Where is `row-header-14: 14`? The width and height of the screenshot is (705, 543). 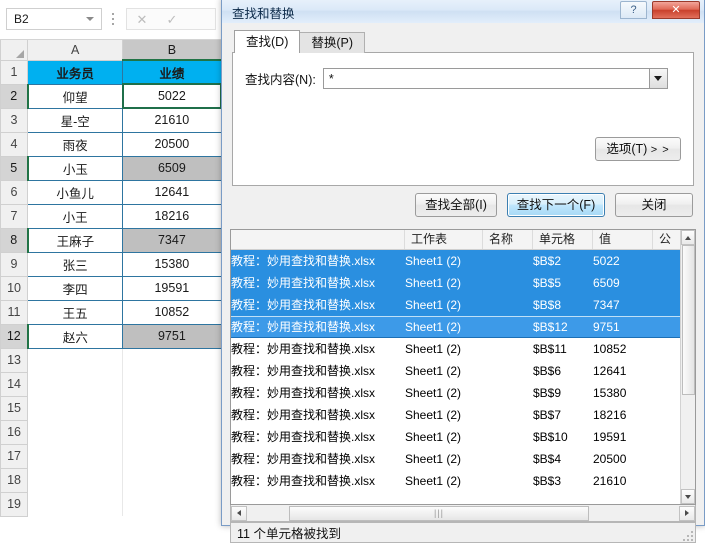 row-header-14: 14 is located at coordinates (14, 384).